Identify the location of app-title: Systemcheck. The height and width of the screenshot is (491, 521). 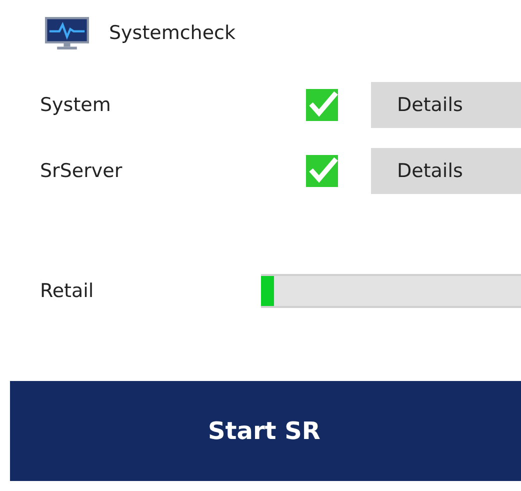
(172, 33).